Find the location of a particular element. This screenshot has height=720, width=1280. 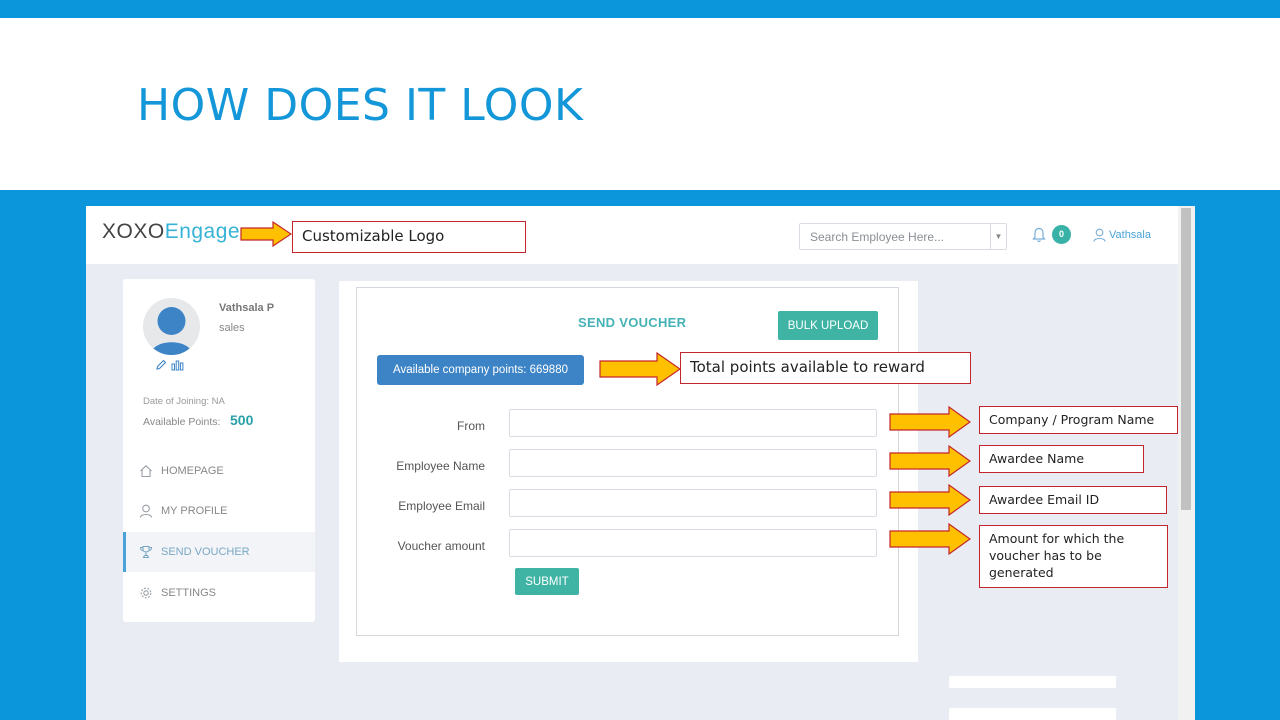

avatar is located at coordinates (171, 326).